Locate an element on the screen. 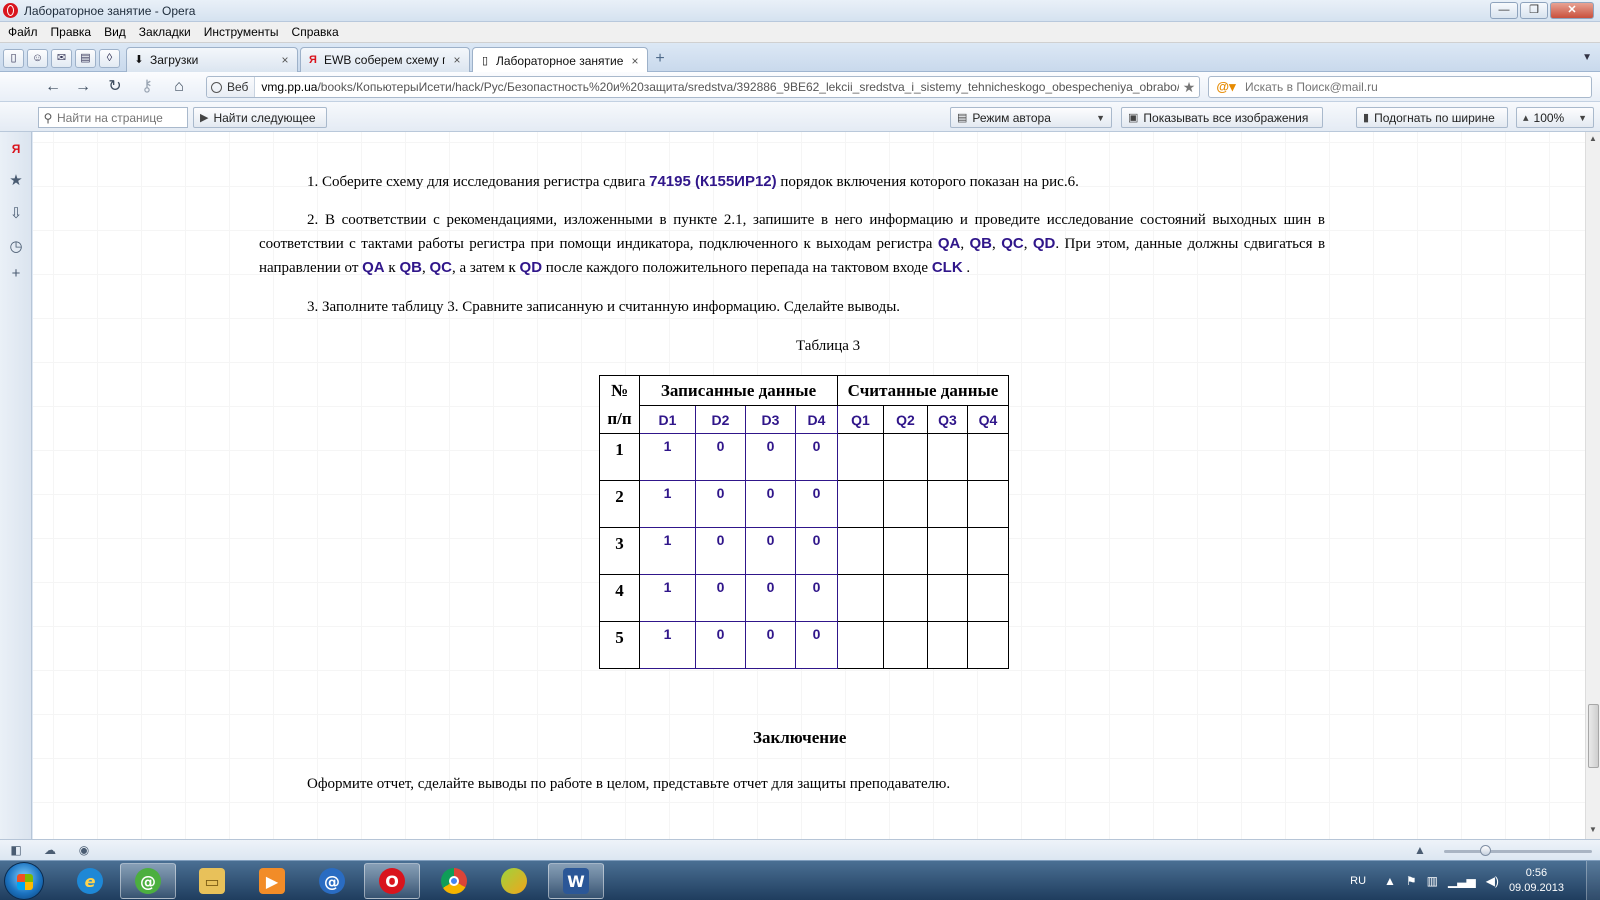 The width and height of the screenshot is (1600, 900). row-number: 1 is located at coordinates (619, 457).